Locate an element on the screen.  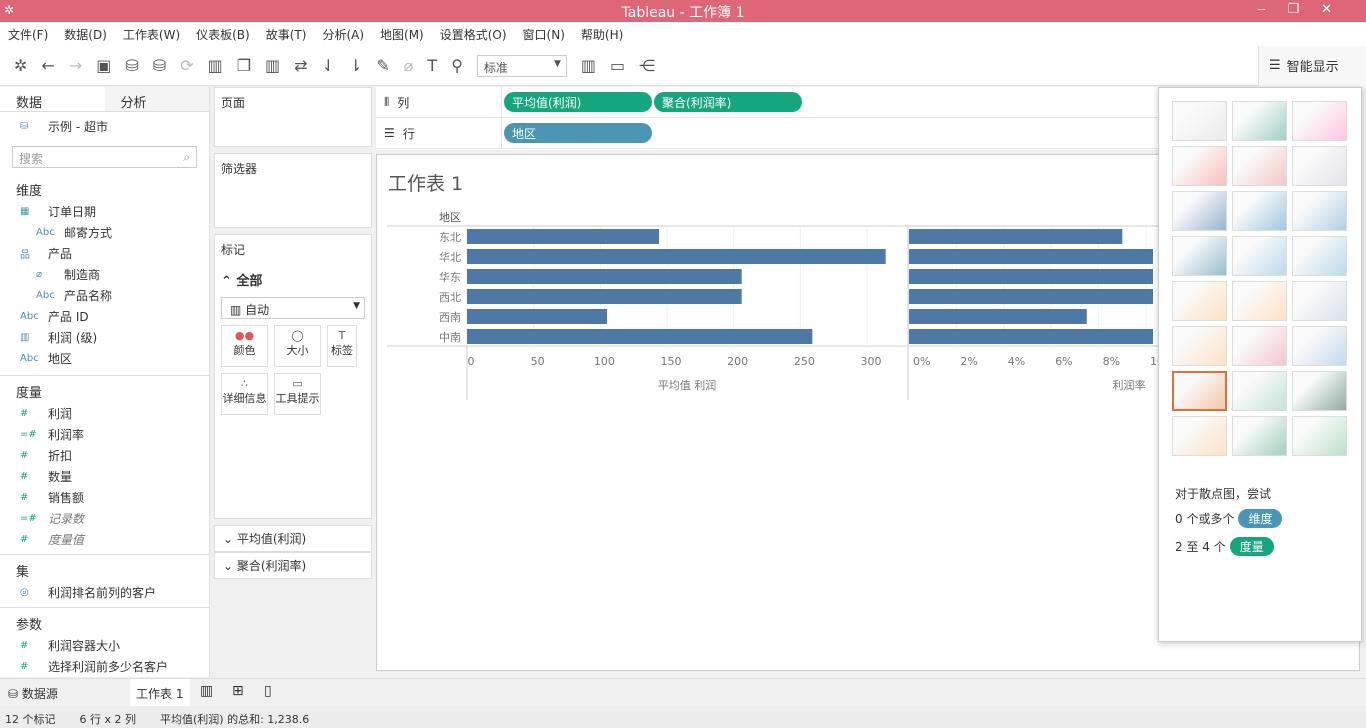
dimension-item: Abc 地区 is located at coordinates (104, 358).